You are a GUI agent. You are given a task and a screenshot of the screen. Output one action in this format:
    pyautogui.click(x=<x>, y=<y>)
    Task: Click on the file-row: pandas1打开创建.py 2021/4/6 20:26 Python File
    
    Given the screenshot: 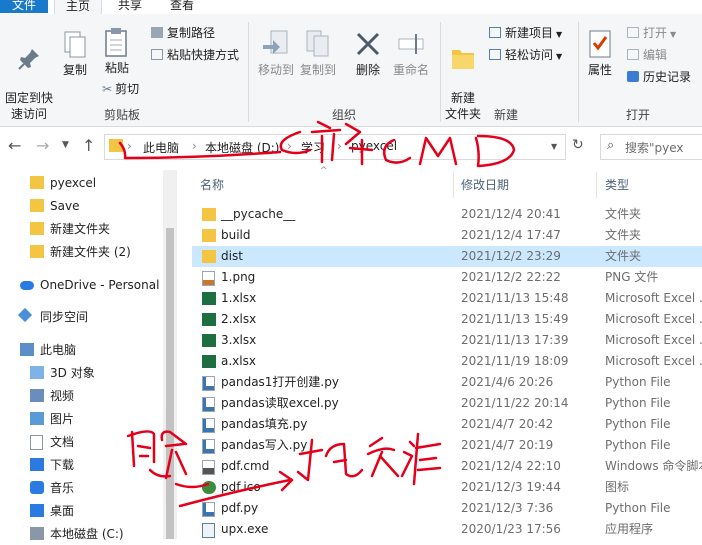 What is the action you would take?
    pyautogui.click(x=447, y=382)
    